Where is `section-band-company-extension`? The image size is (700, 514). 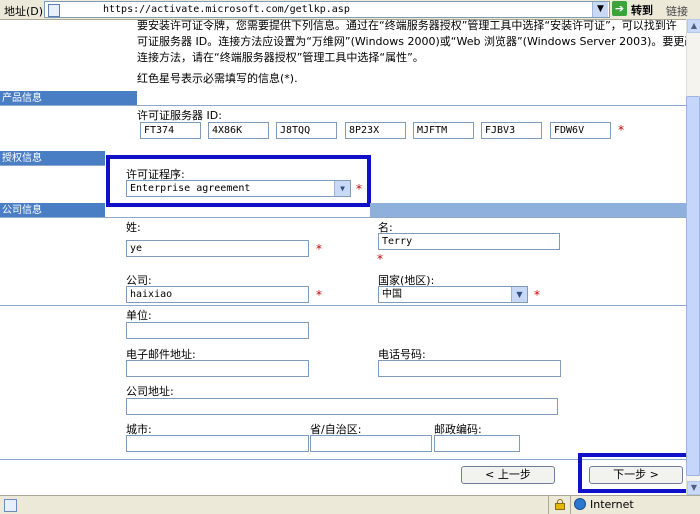
section-band-company-extension is located at coordinates (528, 210).